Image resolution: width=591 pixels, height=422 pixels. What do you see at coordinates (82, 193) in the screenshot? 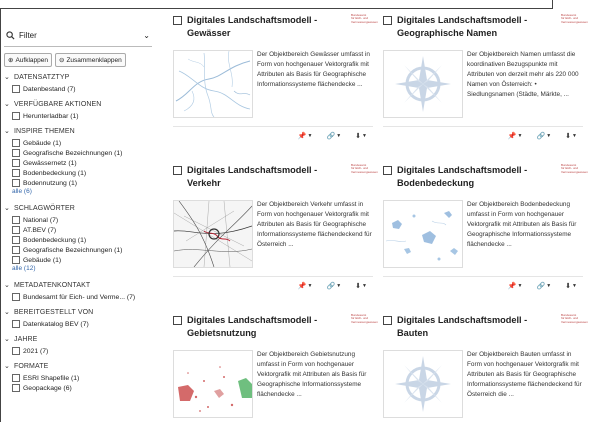
I see `show-all-link: alle (6)` at bounding box center [82, 193].